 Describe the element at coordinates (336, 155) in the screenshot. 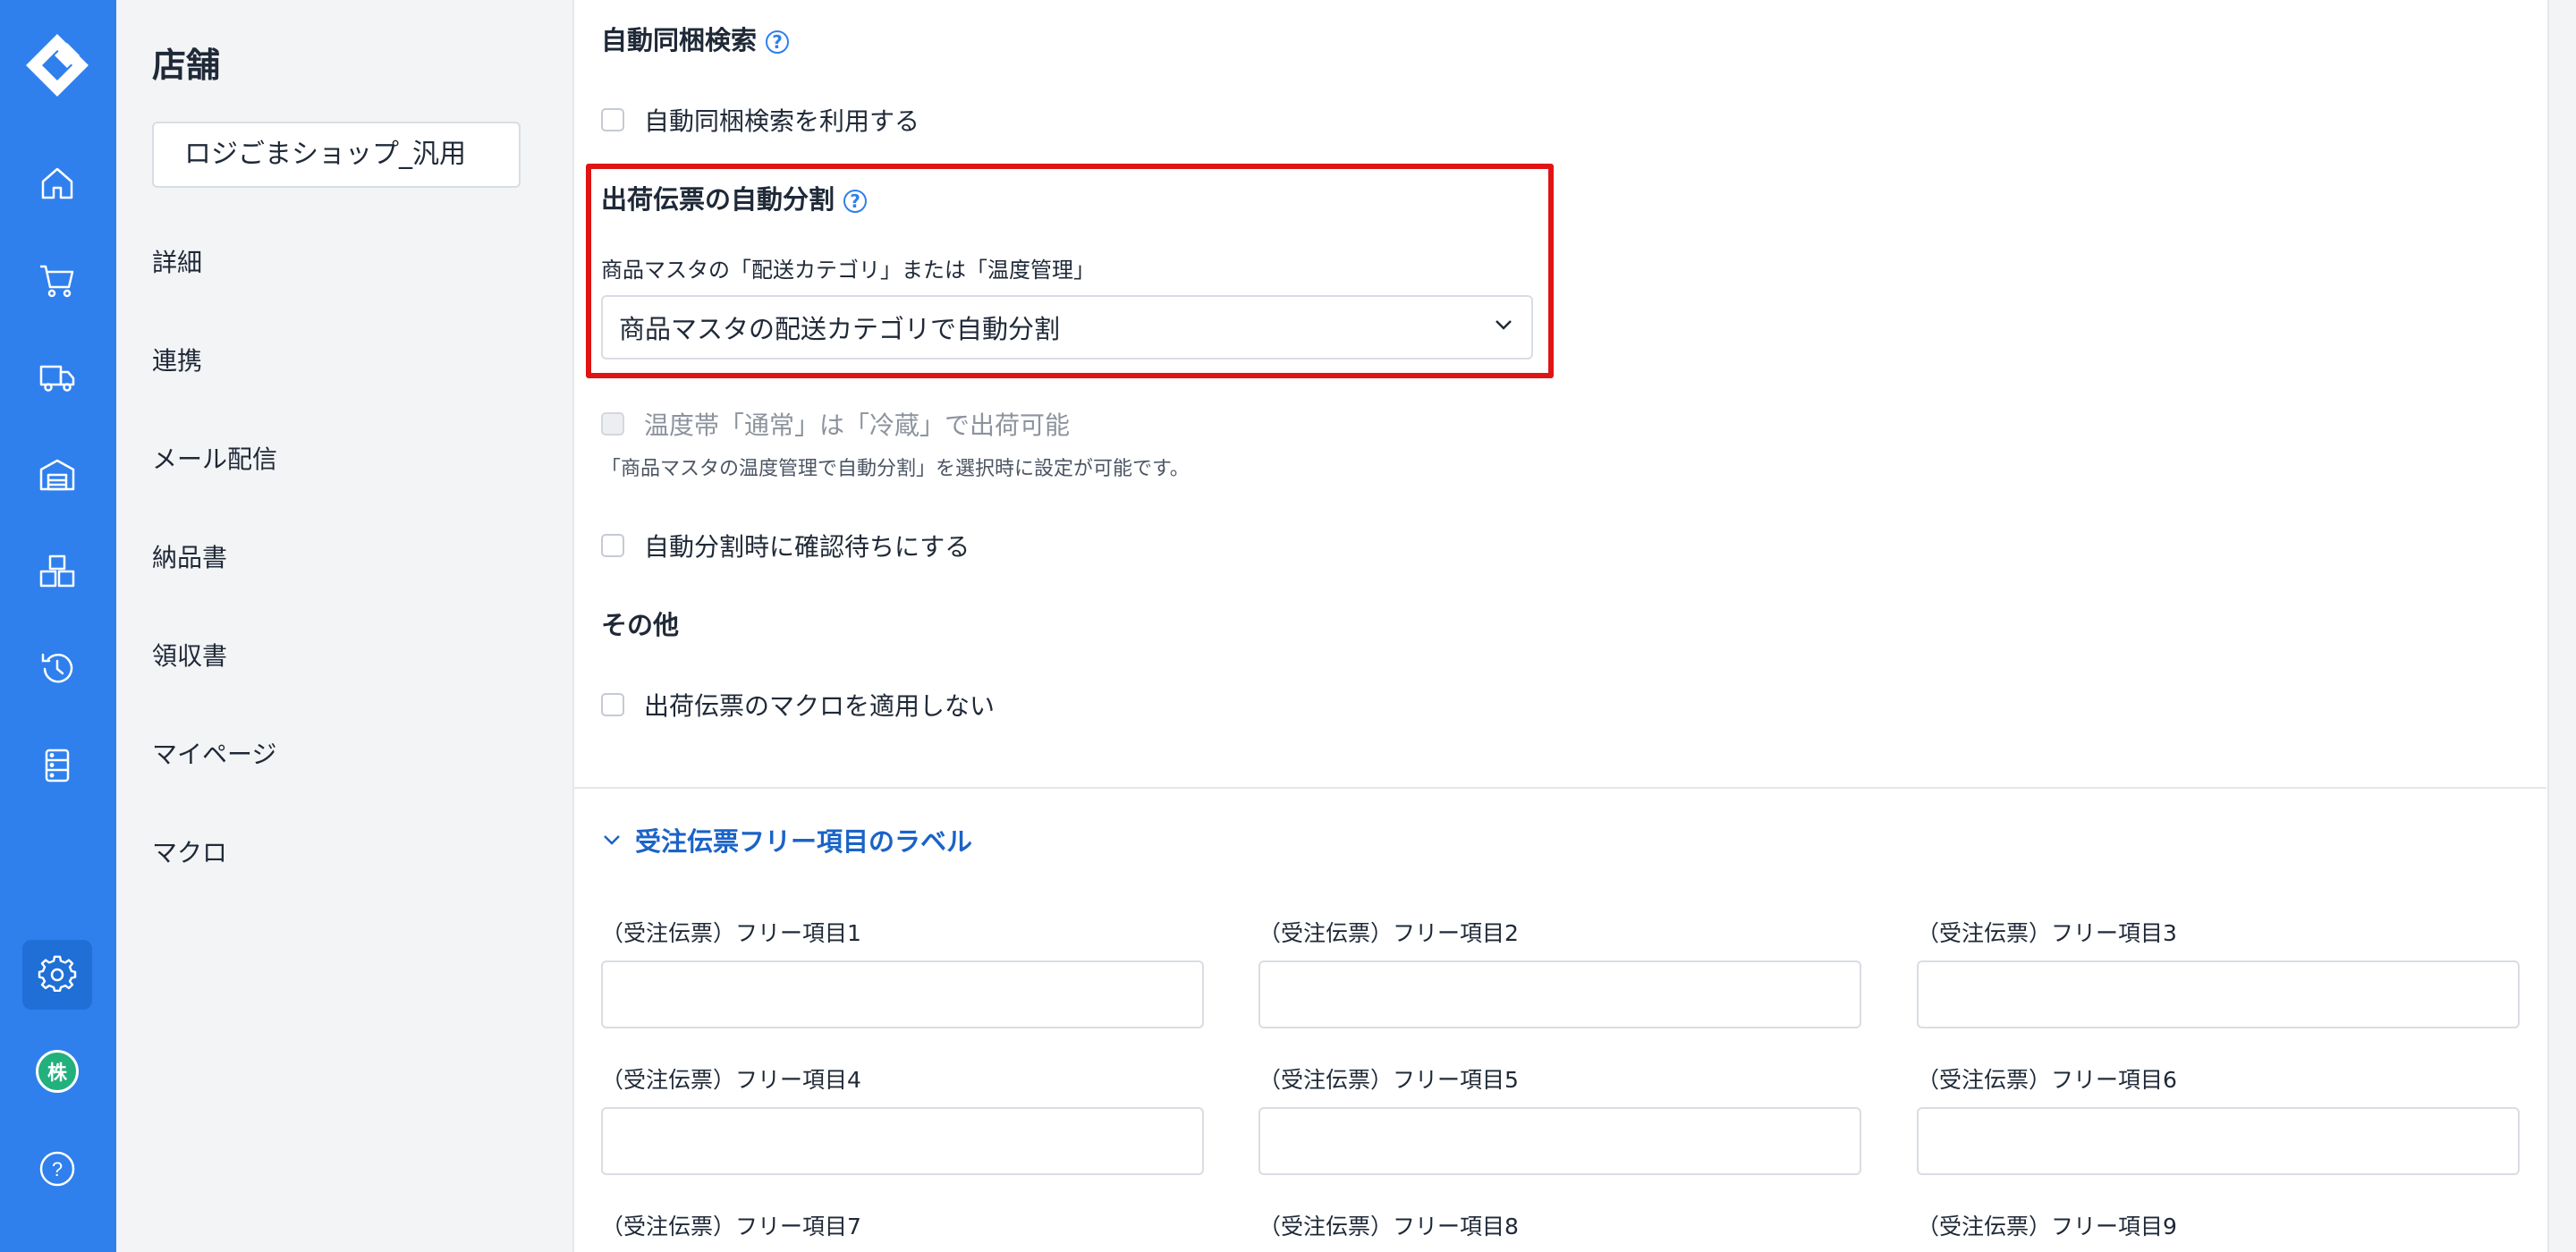

I see `store-selector: ロジごまショップ_汎用` at that location.